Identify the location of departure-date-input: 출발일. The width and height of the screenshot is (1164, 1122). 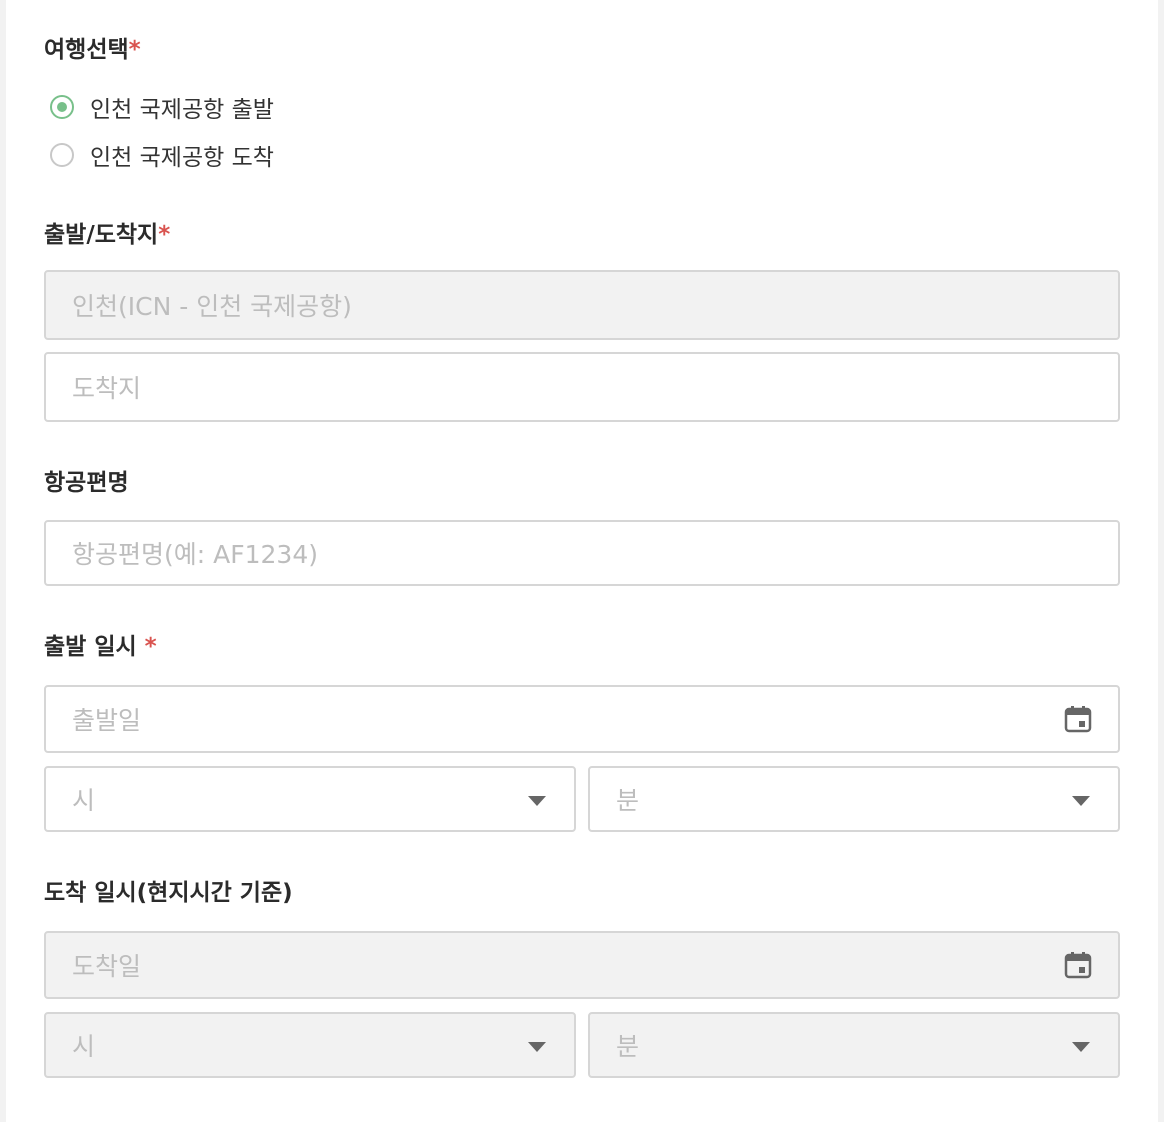
(582, 719).